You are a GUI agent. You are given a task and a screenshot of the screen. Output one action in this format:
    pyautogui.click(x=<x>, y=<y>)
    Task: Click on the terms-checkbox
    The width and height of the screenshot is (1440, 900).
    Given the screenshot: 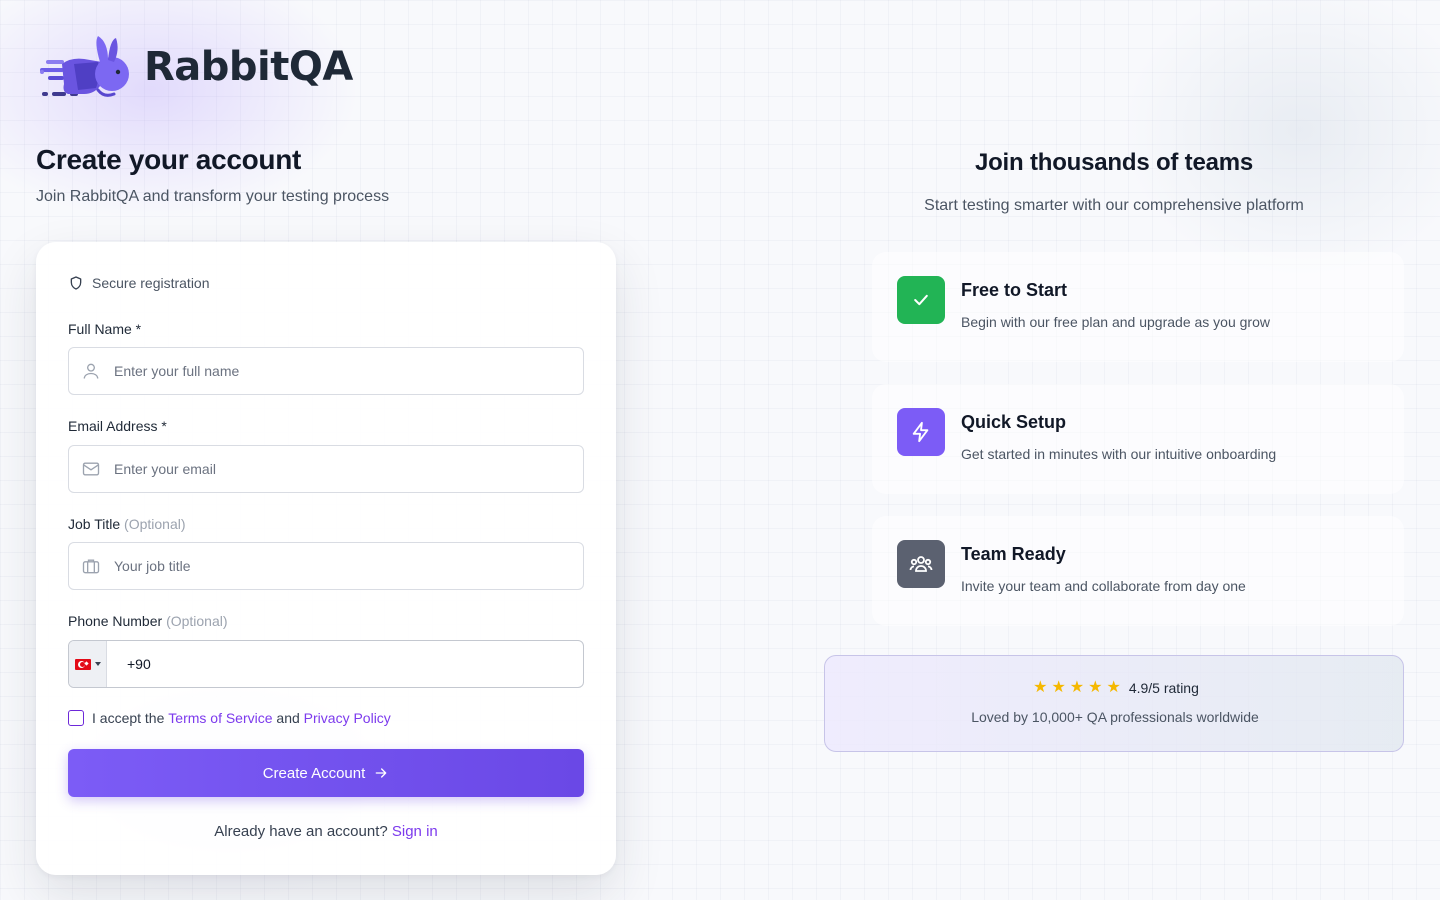 What is the action you would take?
    pyautogui.click(x=76, y=718)
    